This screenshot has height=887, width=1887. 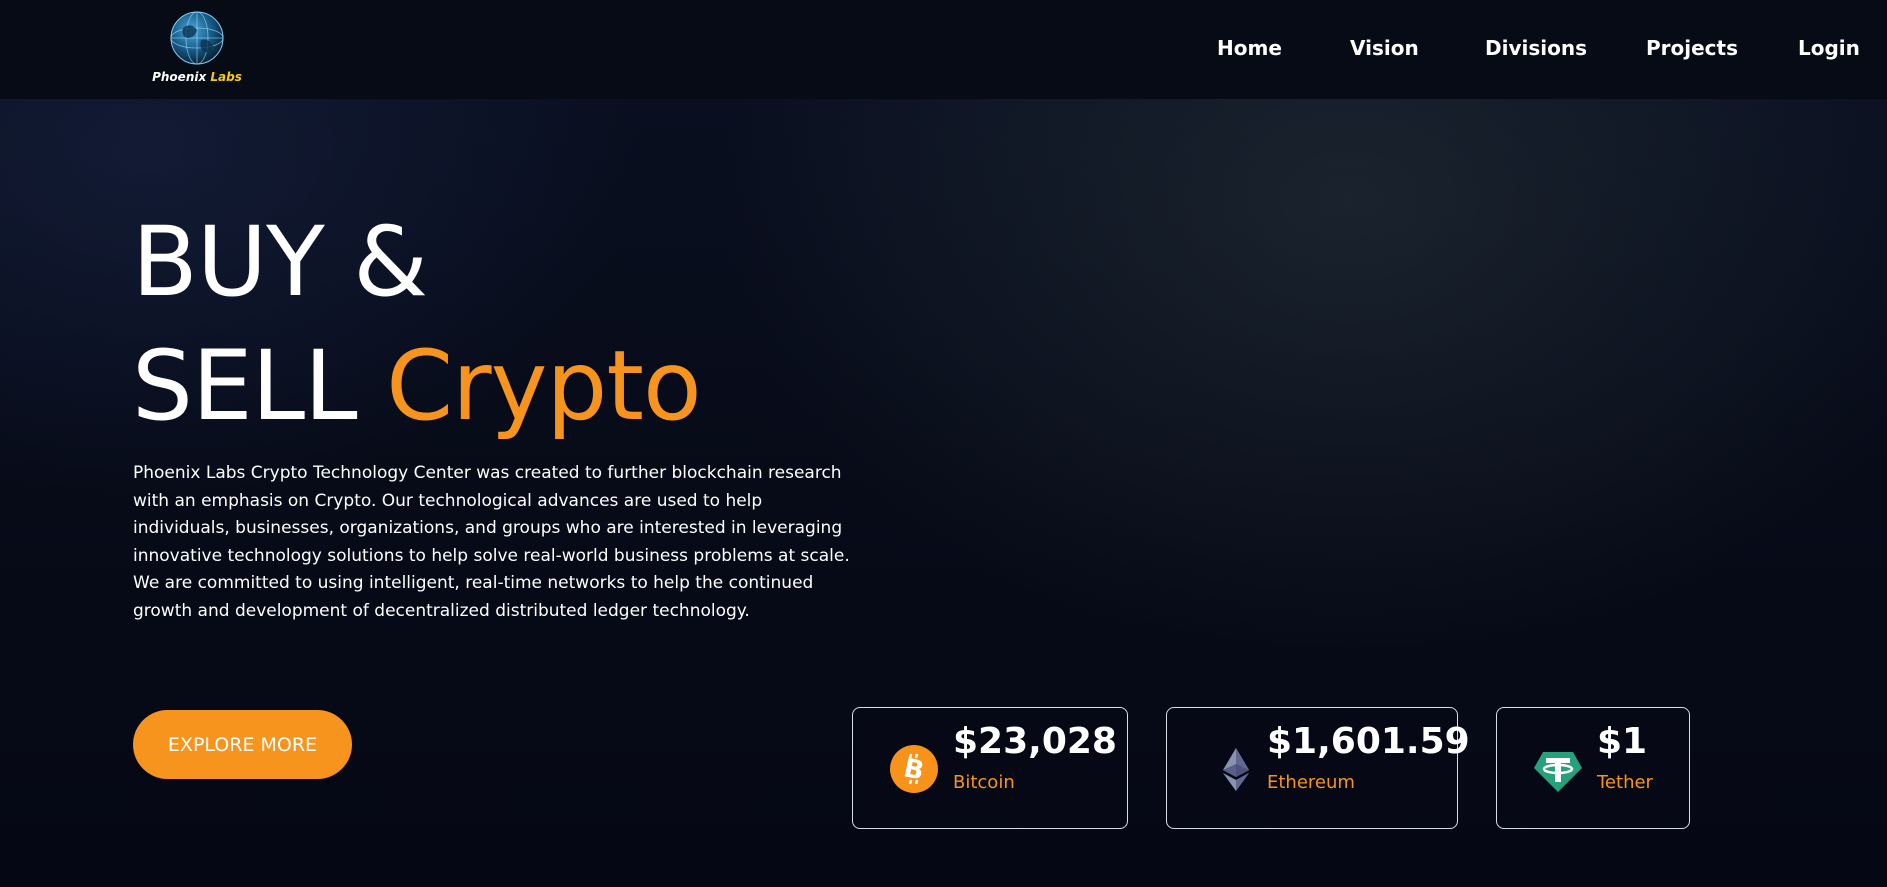 What do you see at coordinates (1829, 48) in the screenshot?
I see `nav-login: Login` at bounding box center [1829, 48].